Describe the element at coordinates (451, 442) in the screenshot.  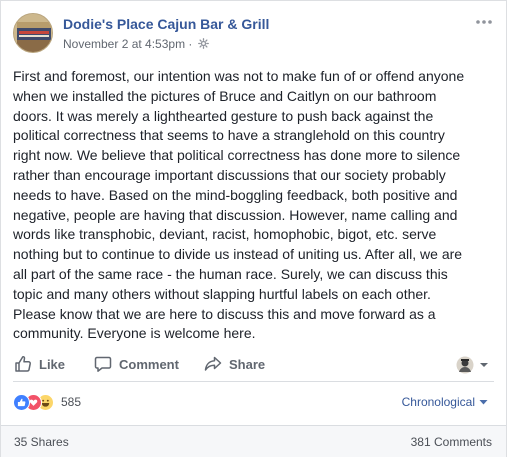
I see `comments-count-link: 381 Comments` at that location.